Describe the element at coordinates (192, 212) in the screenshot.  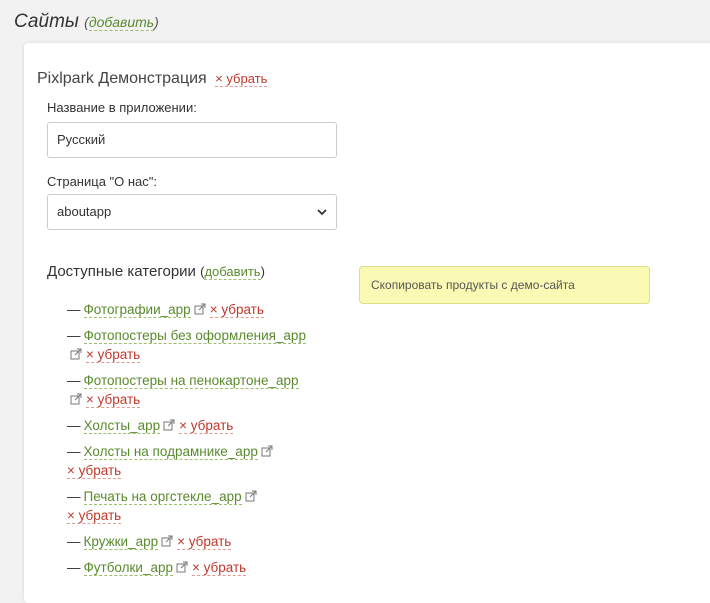
I see `about-page-select: aboutapp` at that location.